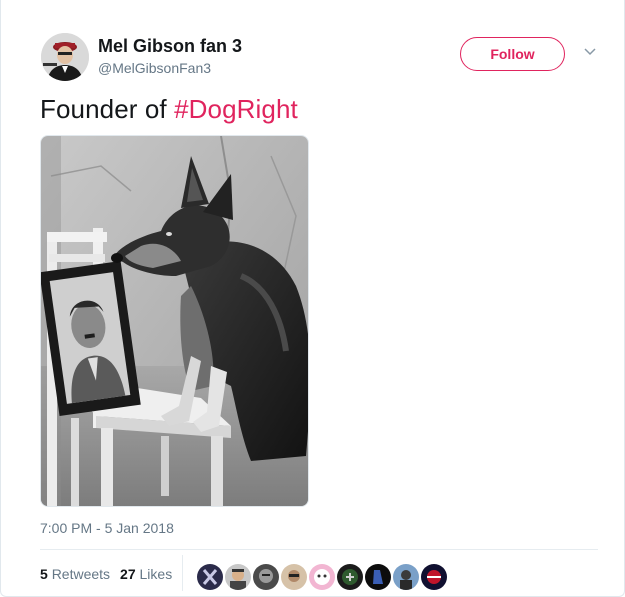  I want to click on chevron-down-icon, so click(590, 52).